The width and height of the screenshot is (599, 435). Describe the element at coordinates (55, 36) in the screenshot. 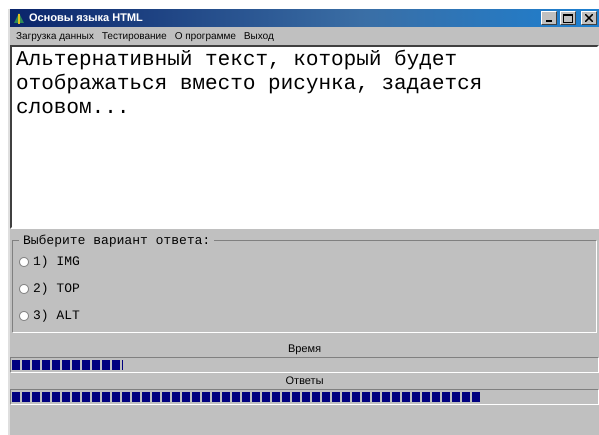

I see `menu-item: Загрузка данных` at that location.